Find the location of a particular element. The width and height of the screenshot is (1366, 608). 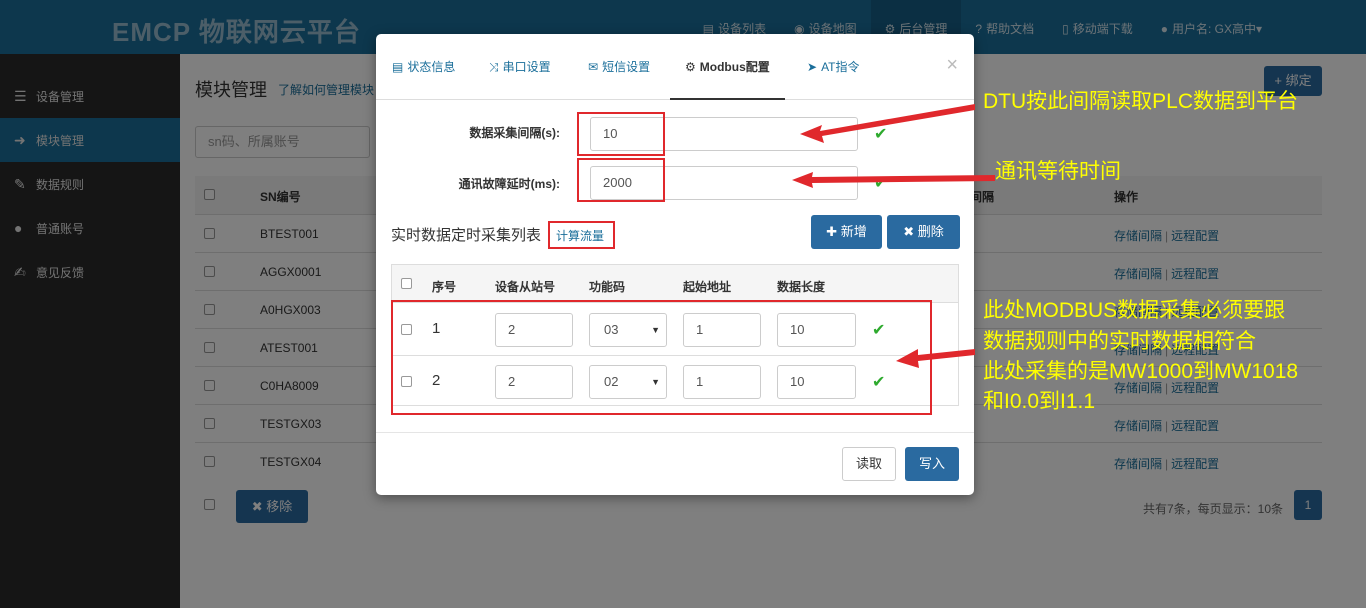

modal-footer-divider is located at coordinates (675, 432).